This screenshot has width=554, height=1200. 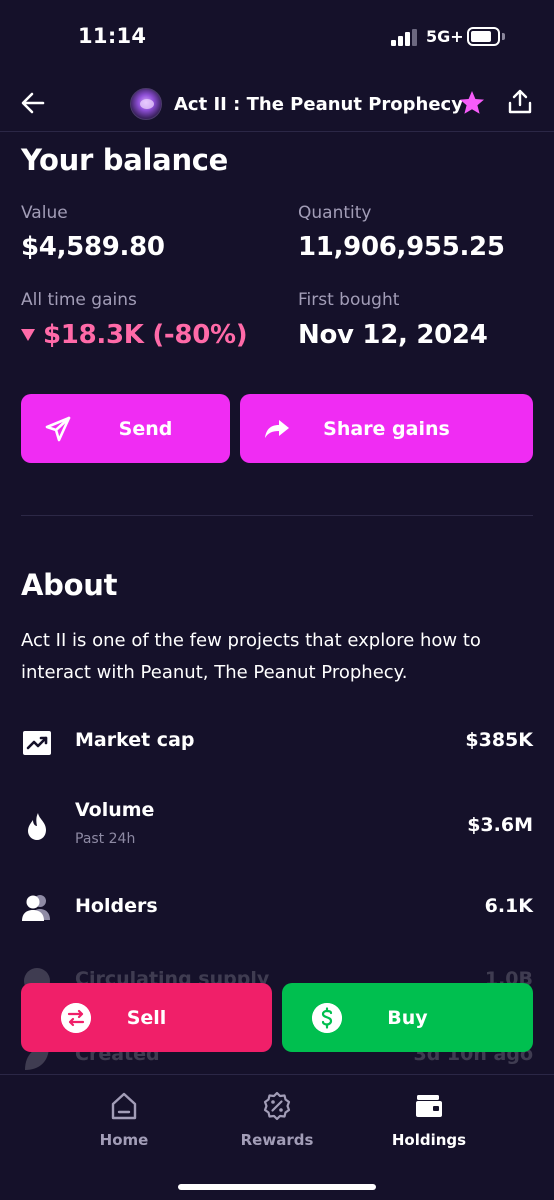 What do you see at coordinates (37, 743) in the screenshot?
I see `chart-up-icon` at bounding box center [37, 743].